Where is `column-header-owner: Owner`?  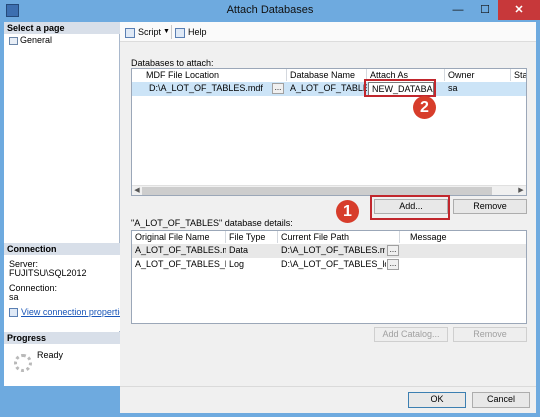 column-header-owner: Owner is located at coordinates (478, 75).